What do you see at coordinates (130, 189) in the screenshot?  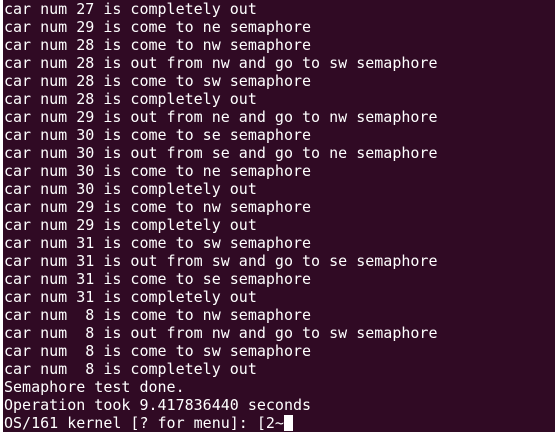 I see `terminal-line: car num 30 is completely out` at bounding box center [130, 189].